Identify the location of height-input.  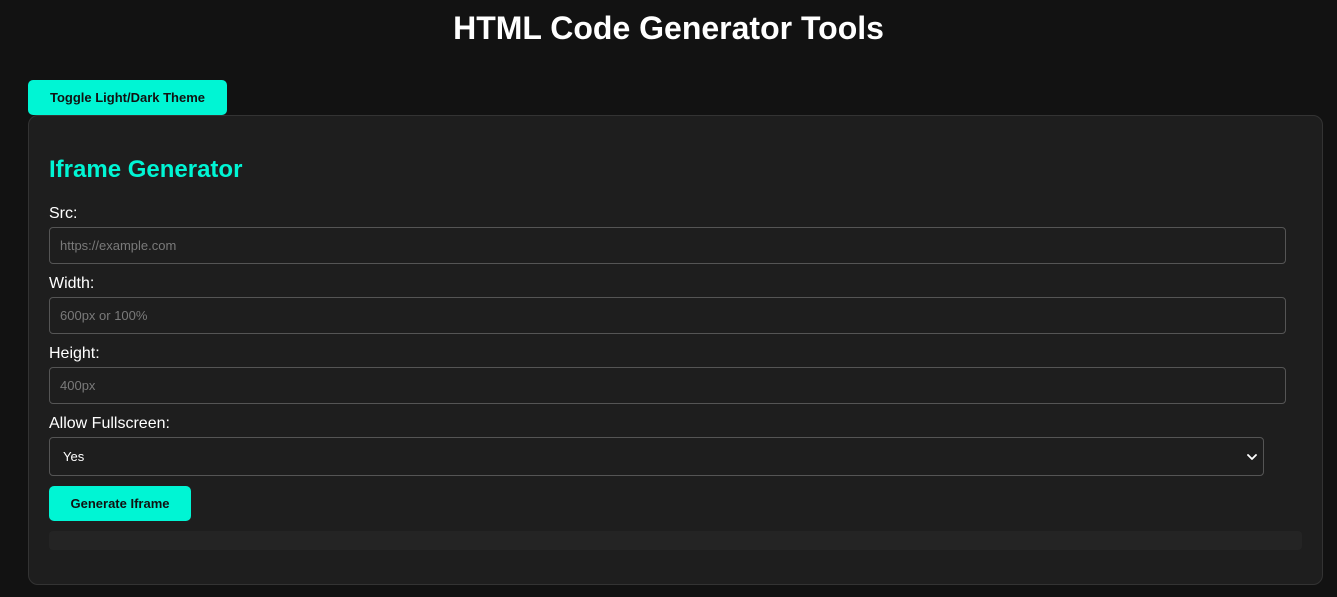
(667, 385).